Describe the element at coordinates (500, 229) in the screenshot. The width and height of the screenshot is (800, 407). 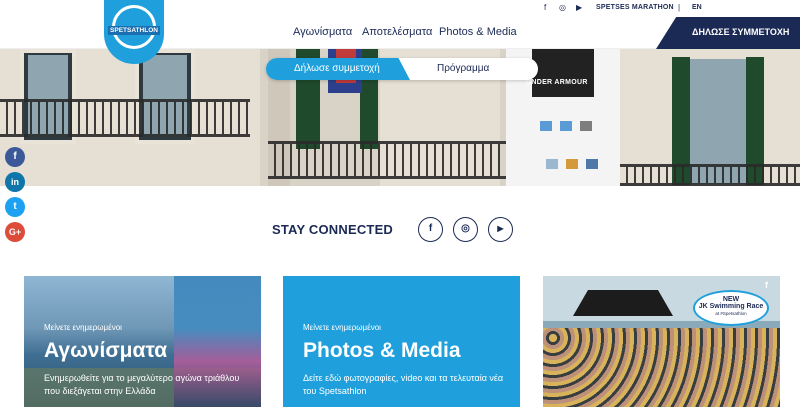
I see `stay-youtube-icon: ▶` at that location.